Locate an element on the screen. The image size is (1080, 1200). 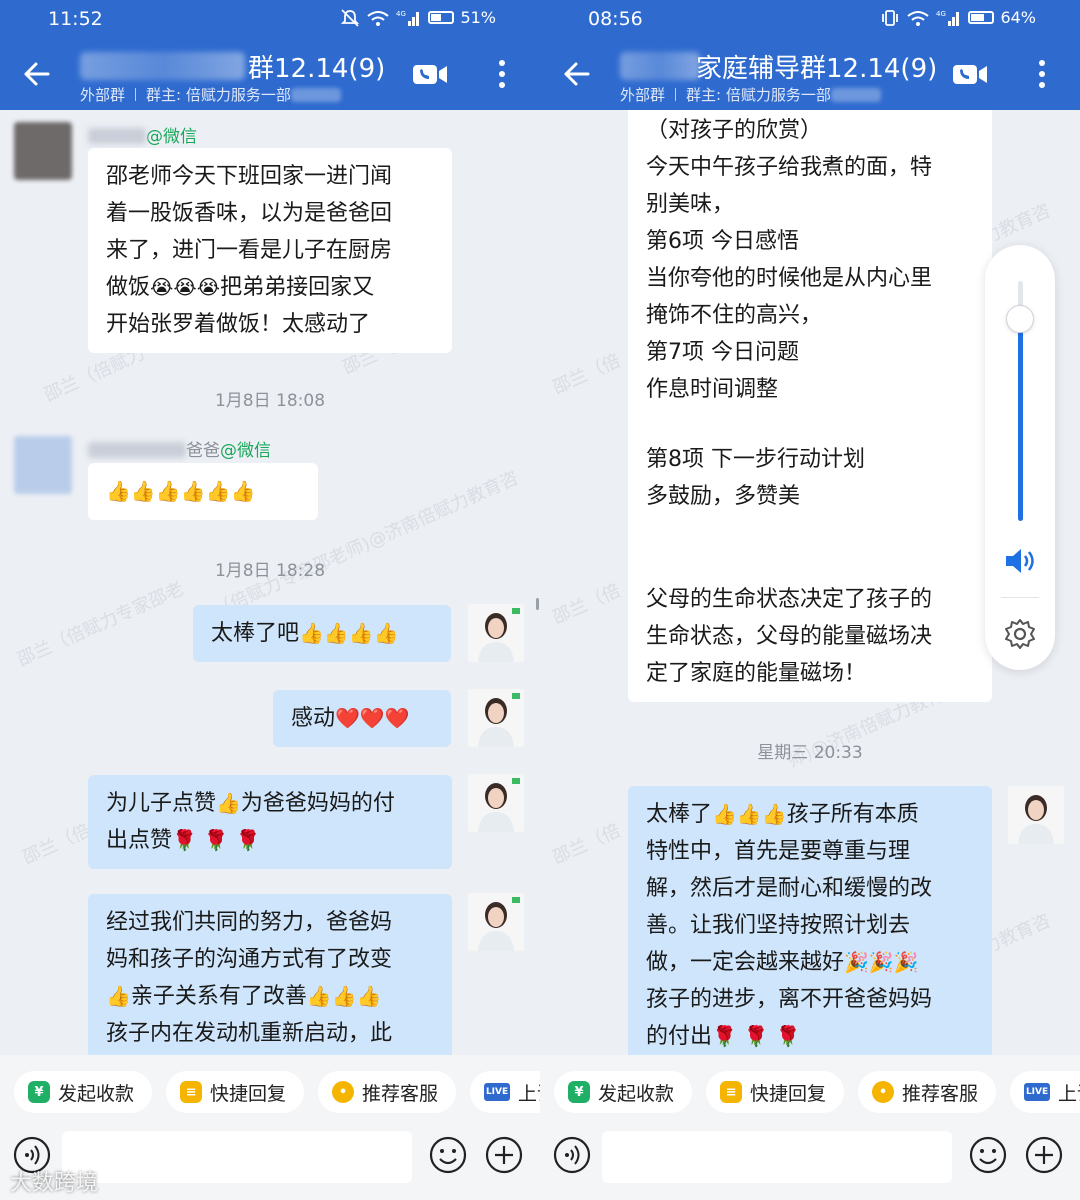
message-bubble: 👍👍👍👍👍👍 is located at coordinates (203, 491).